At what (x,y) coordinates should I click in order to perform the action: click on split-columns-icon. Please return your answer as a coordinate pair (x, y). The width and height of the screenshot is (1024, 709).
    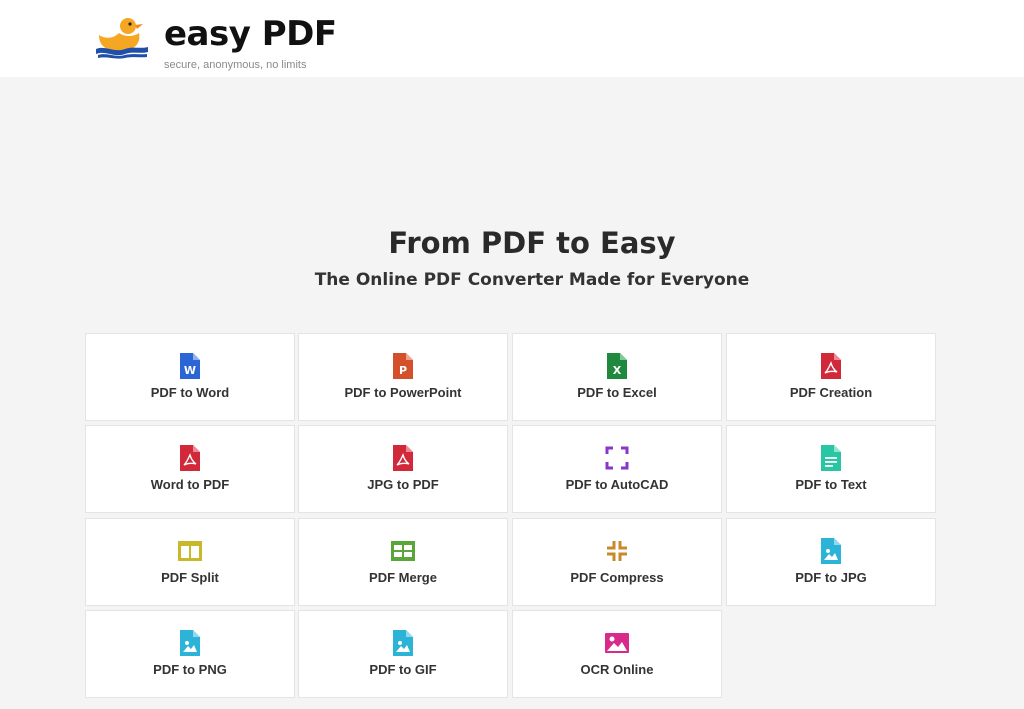
    Looking at the image, I should click on (190, 551).